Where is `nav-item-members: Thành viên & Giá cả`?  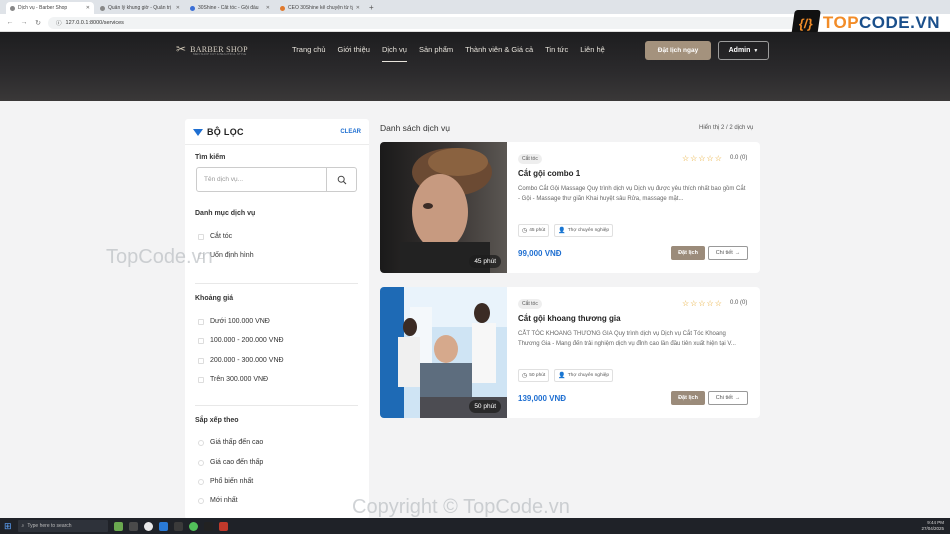
nav-item-members: Thành viên & Giá cả is located at coordinates (499, 53).